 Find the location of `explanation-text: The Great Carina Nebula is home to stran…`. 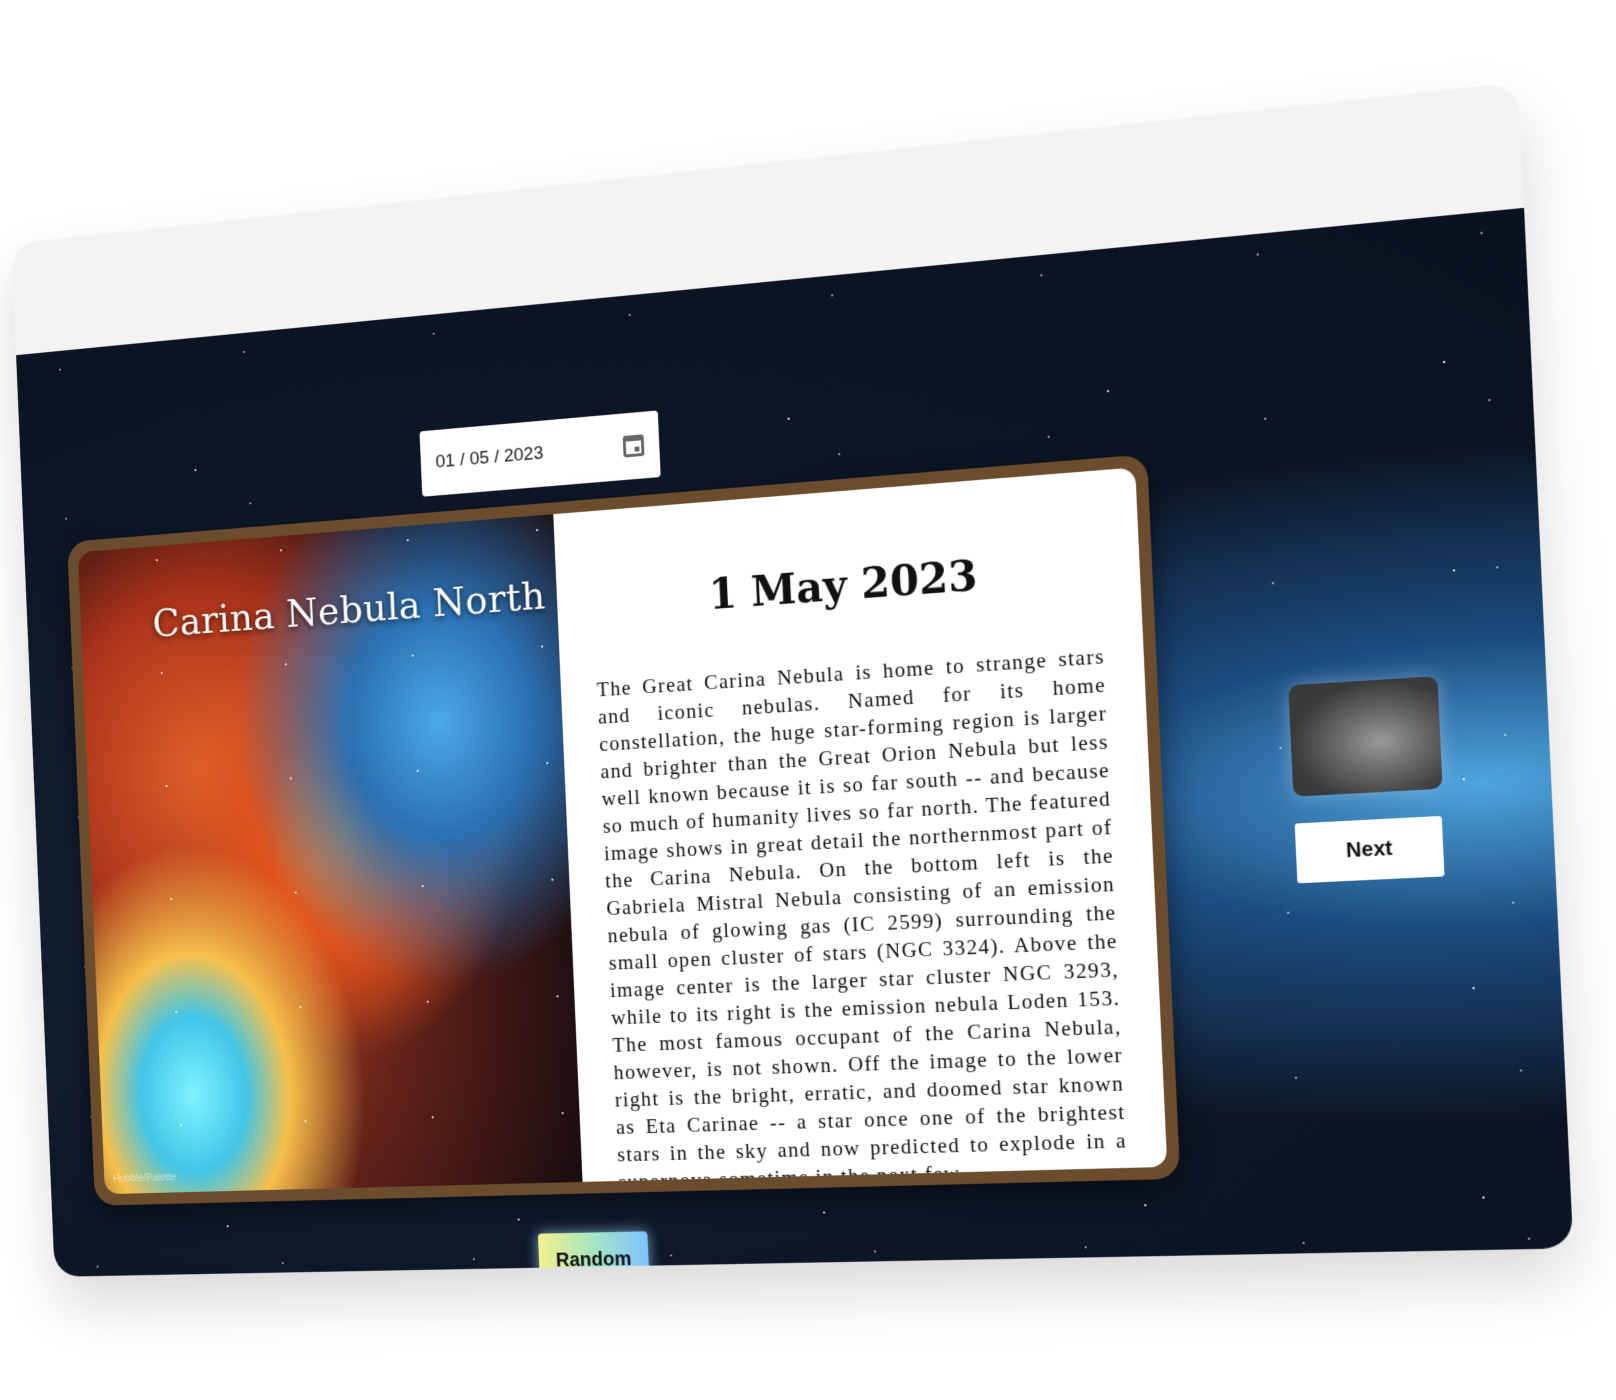

explanation-text: The Great Carina Nebula is home to stran… is located at coordinates (862, 913).